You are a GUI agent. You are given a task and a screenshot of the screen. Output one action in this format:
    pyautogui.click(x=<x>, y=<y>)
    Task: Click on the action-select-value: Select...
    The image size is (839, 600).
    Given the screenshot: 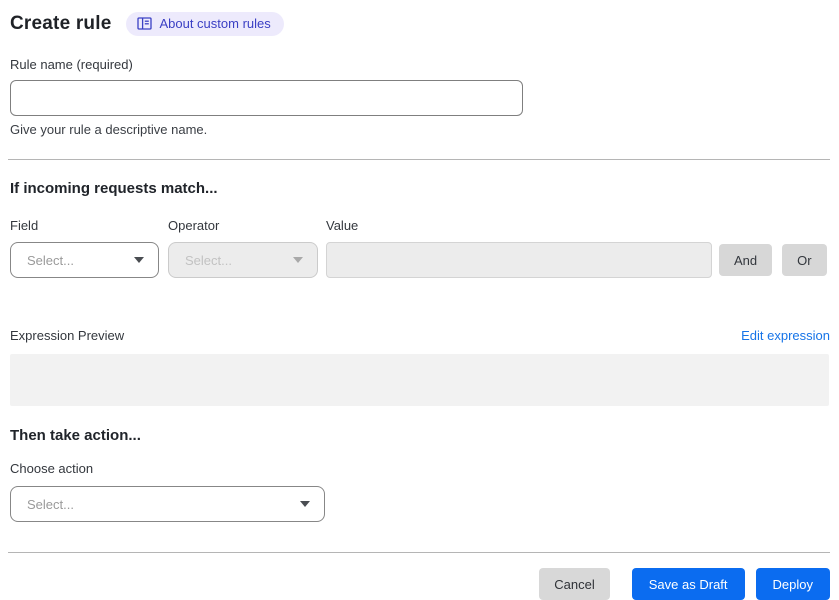 What is the action you would take?
    pyautogui.click(x=50, y=504)
    